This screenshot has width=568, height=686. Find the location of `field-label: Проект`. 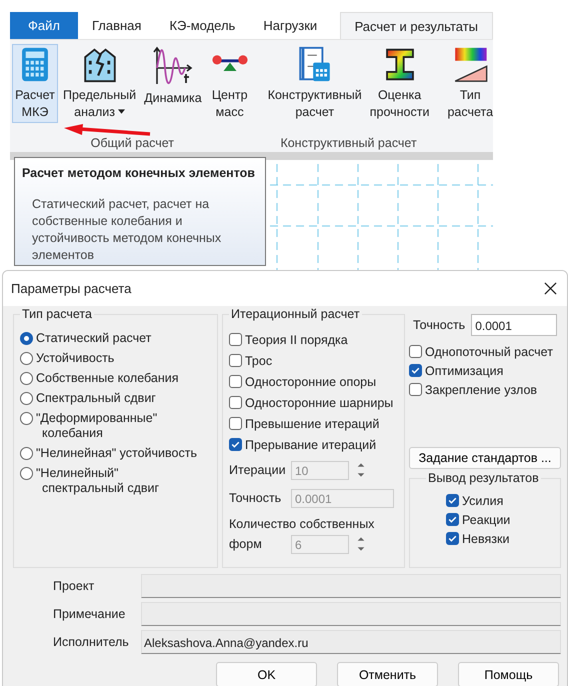

field-label: Проект is located at coordinates (74, 586).